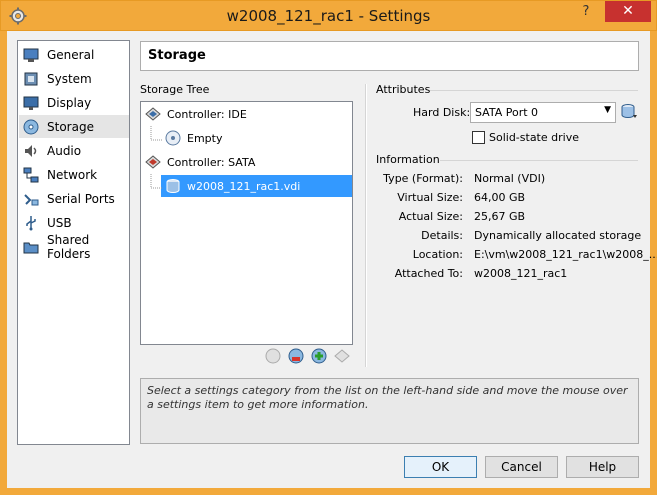 The width and height of the screenshot is (657, 495). What do you see at coordinates (607, 110) in the screenshot?
I see `chevron-down-icon: ▼` at bounding box center [607, 110].